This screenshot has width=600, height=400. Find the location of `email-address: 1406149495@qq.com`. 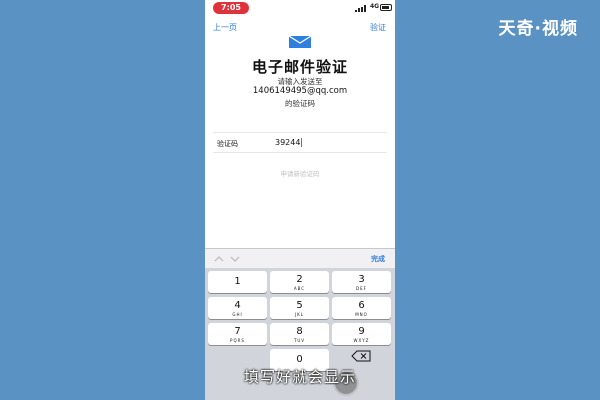

email-address: 1406149495@qq.com is located at coordinates (300, 91).